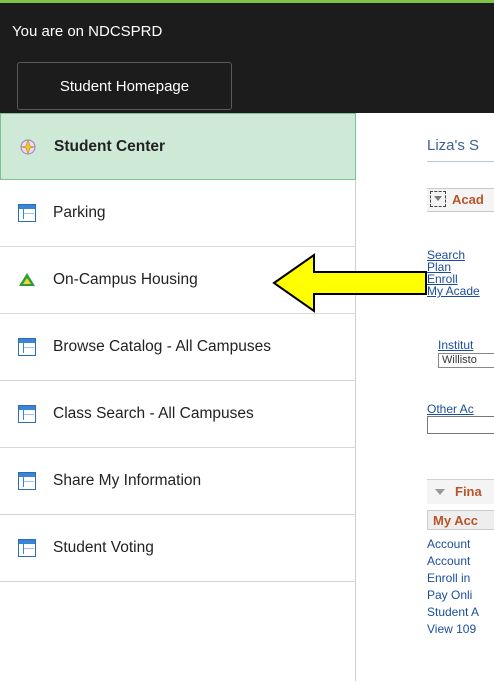 The width and height of the screenshot is (494, 681). What do you see at coordinates (453, 561) in the screenshot?
I see `account-activity-link: Account` at bounding box center [453, 561].